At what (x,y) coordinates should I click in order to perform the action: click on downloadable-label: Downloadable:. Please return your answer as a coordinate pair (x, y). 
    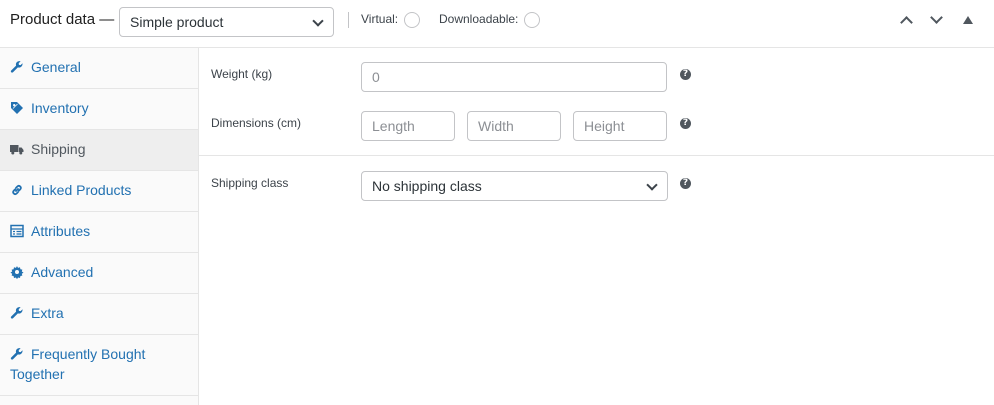
    Looking at the image, I should click on (479, 19).